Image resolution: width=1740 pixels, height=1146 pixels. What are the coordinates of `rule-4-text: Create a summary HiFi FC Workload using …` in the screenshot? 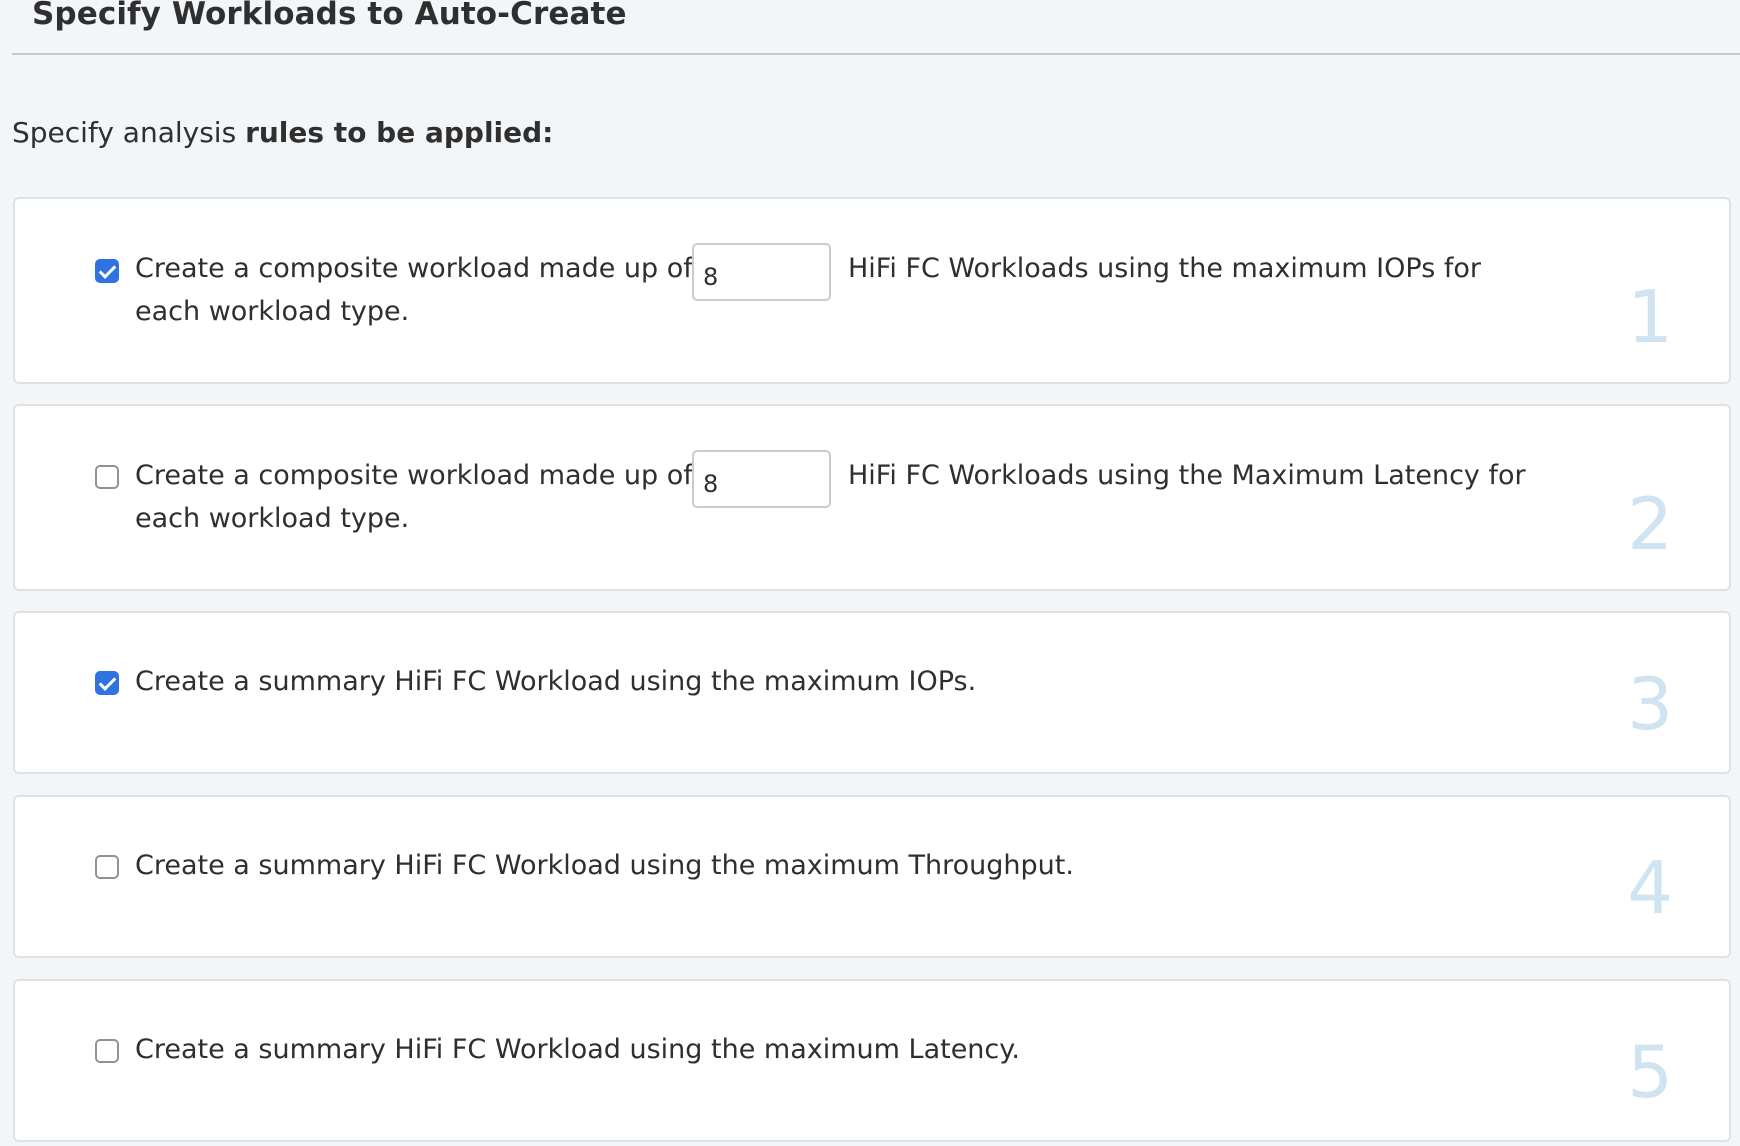 It's located at (604, 865).